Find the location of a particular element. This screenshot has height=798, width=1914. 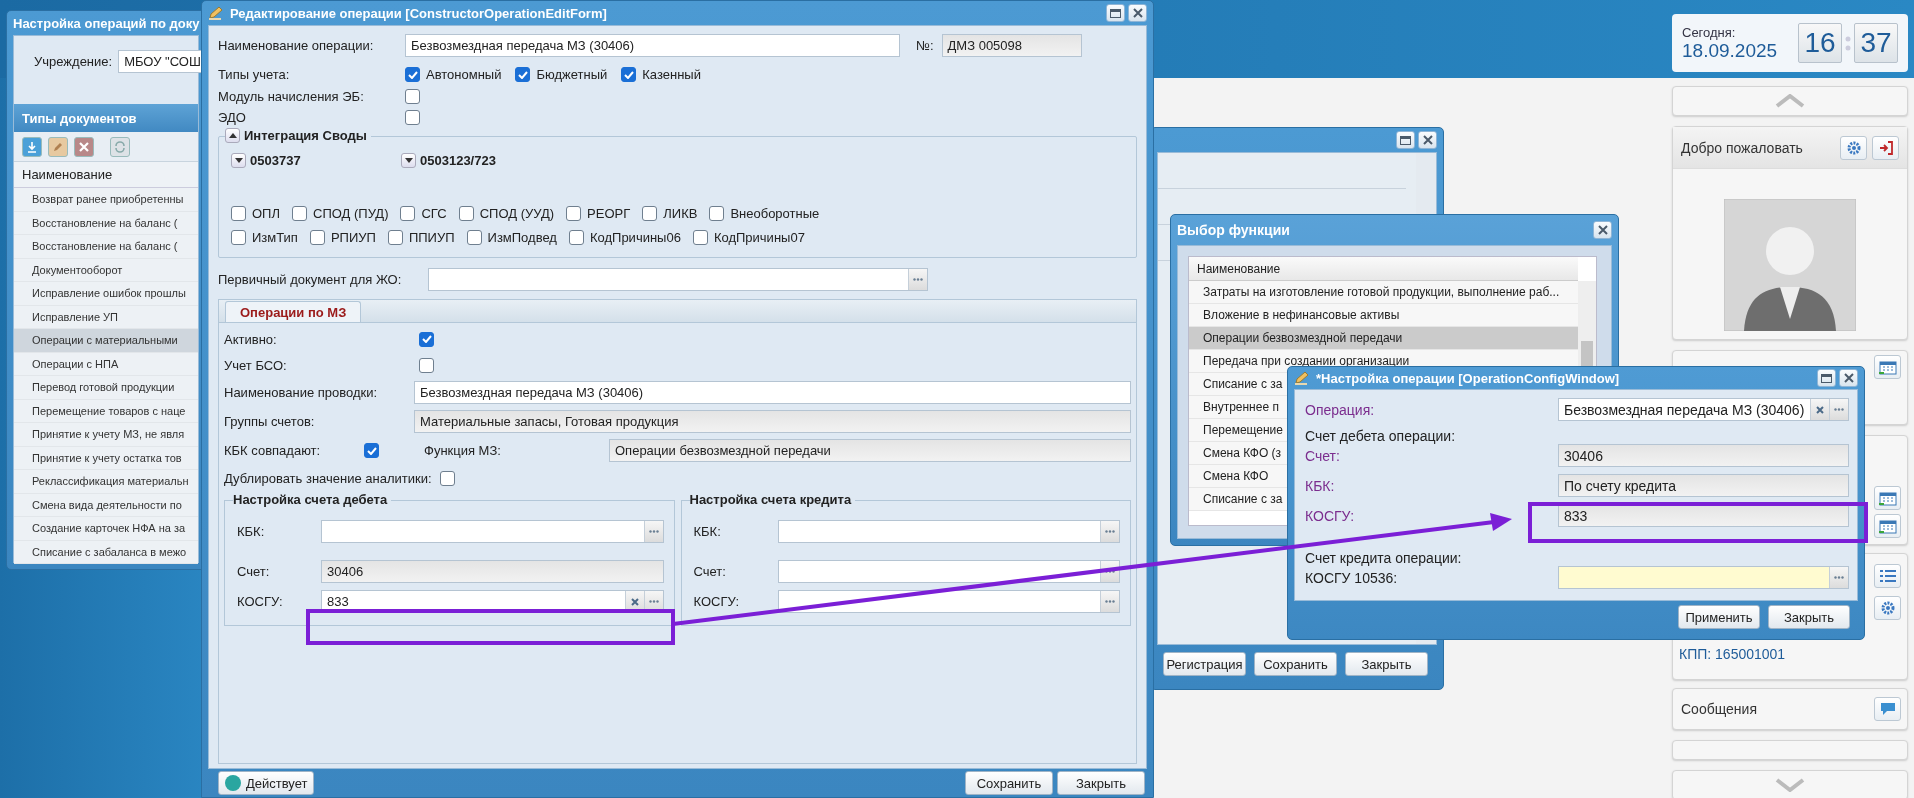

status-button: Действует is located at coordinates (266, 783).